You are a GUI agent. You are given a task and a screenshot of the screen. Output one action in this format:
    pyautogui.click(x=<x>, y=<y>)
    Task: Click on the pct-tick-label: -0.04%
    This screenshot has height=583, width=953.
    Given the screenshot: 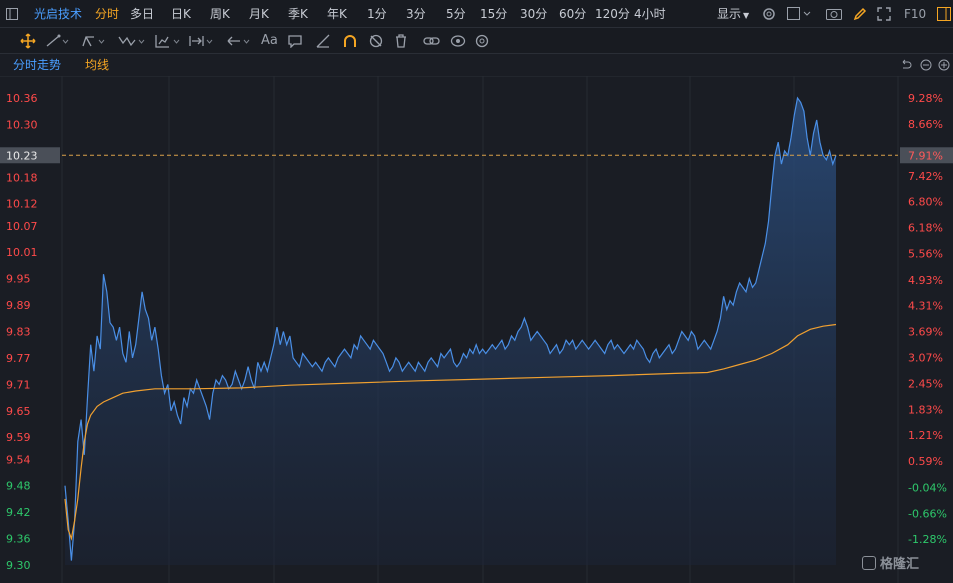 What is the action you would take?
    pyautogui.click(x=927, y=487)
    